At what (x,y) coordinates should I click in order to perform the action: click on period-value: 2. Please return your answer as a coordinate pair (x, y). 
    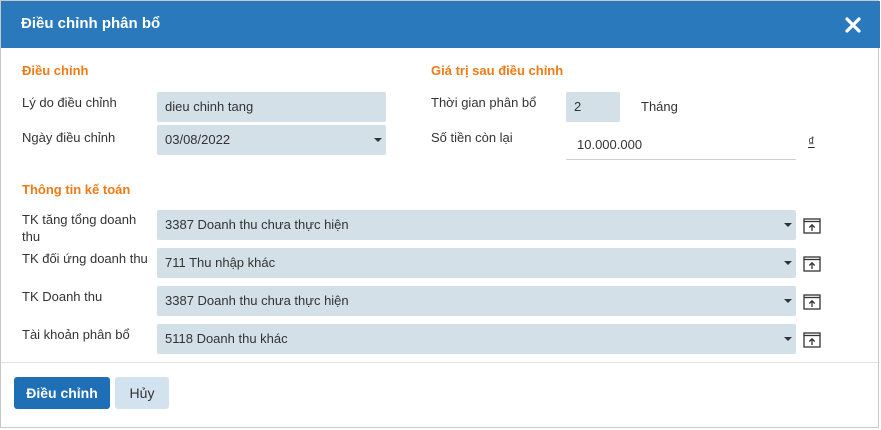
    Looking at the image, I should click on (578, 106).